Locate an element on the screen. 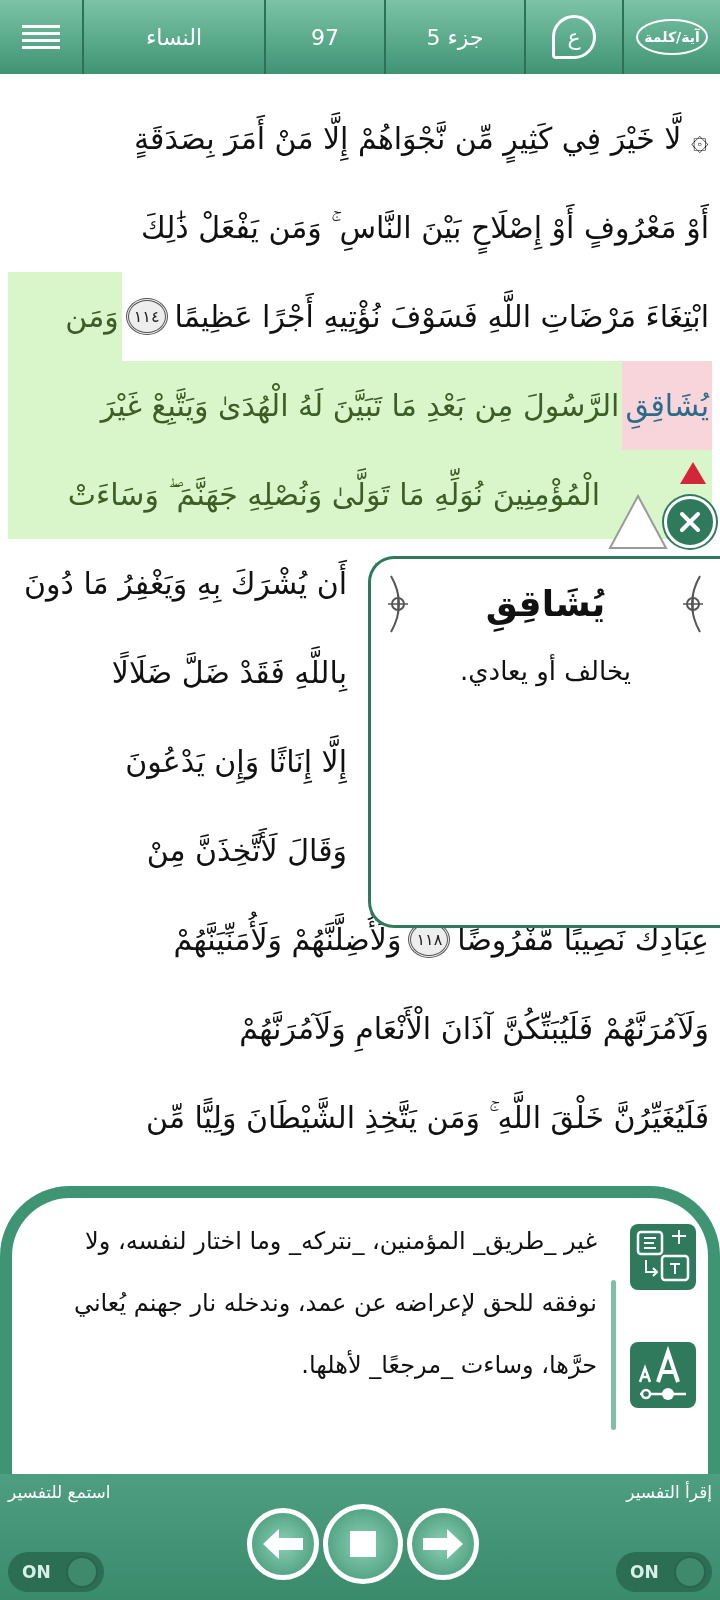 The width and height of the screenshot is (720, 1600). arrow-right-icon is located at coordinates (443, 1544).